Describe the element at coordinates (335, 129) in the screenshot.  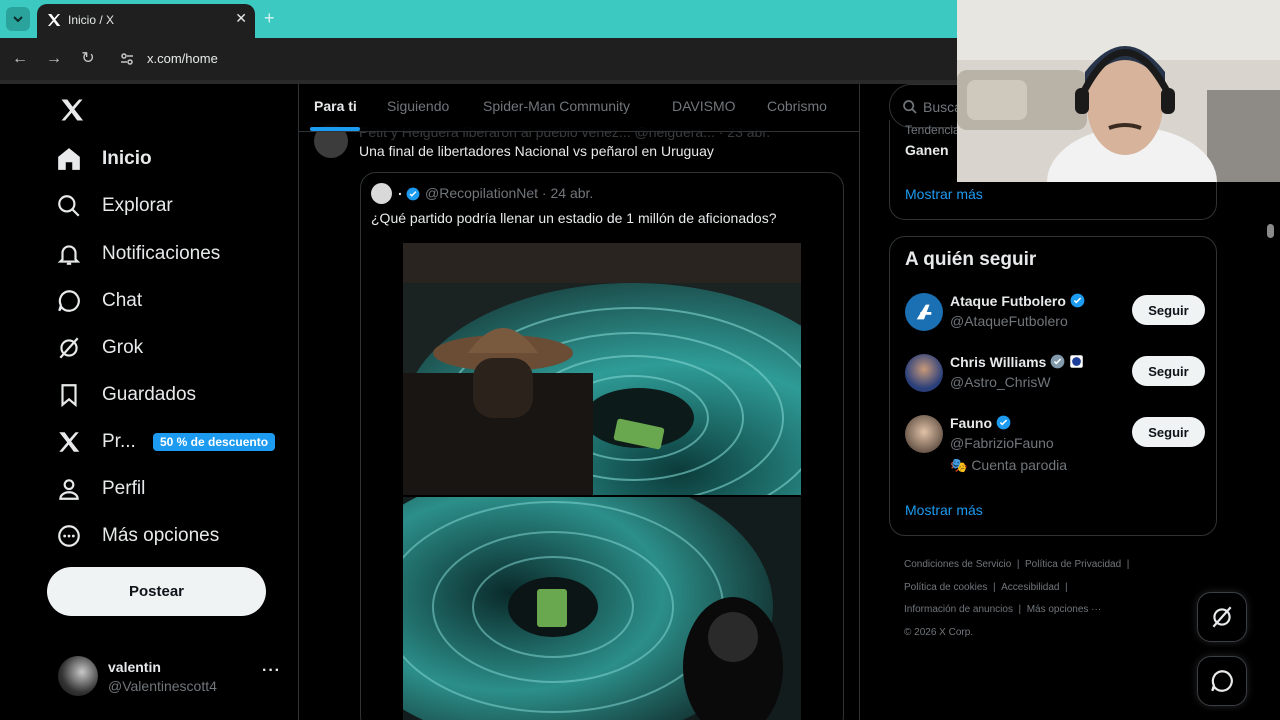
I see `active-tab-indicator` at that location.